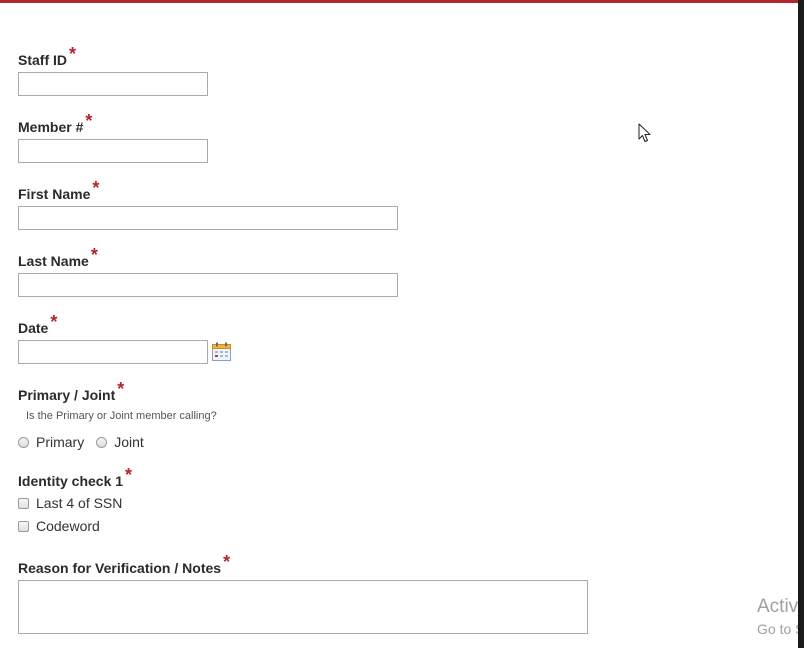 Image resolution: width=804 pixels, height=648 pixels. What do you see at coordinates (777, 629) in the screenshot?
I see `activate-windows-hint: Go to Settings to activate Windows.` at bounding box center [777, 629].